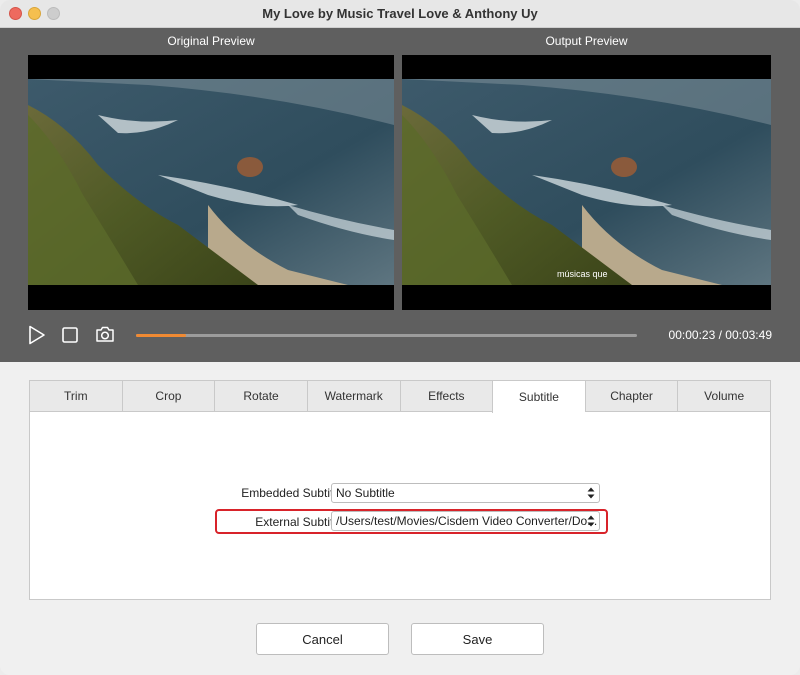  What do you see at coordinates (353, 396) in the screenshot?
I see `tab-watermark: Watermark` at bounding box center [353, 396].